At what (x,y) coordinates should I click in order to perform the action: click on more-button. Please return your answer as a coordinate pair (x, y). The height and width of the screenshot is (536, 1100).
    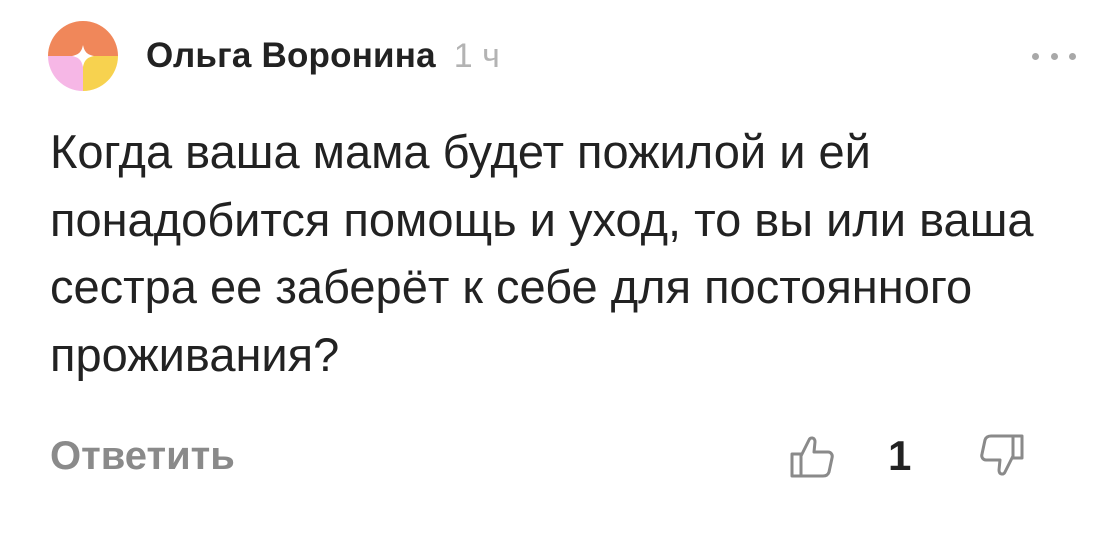
    Looking at the image, I should click on (1054, 56).